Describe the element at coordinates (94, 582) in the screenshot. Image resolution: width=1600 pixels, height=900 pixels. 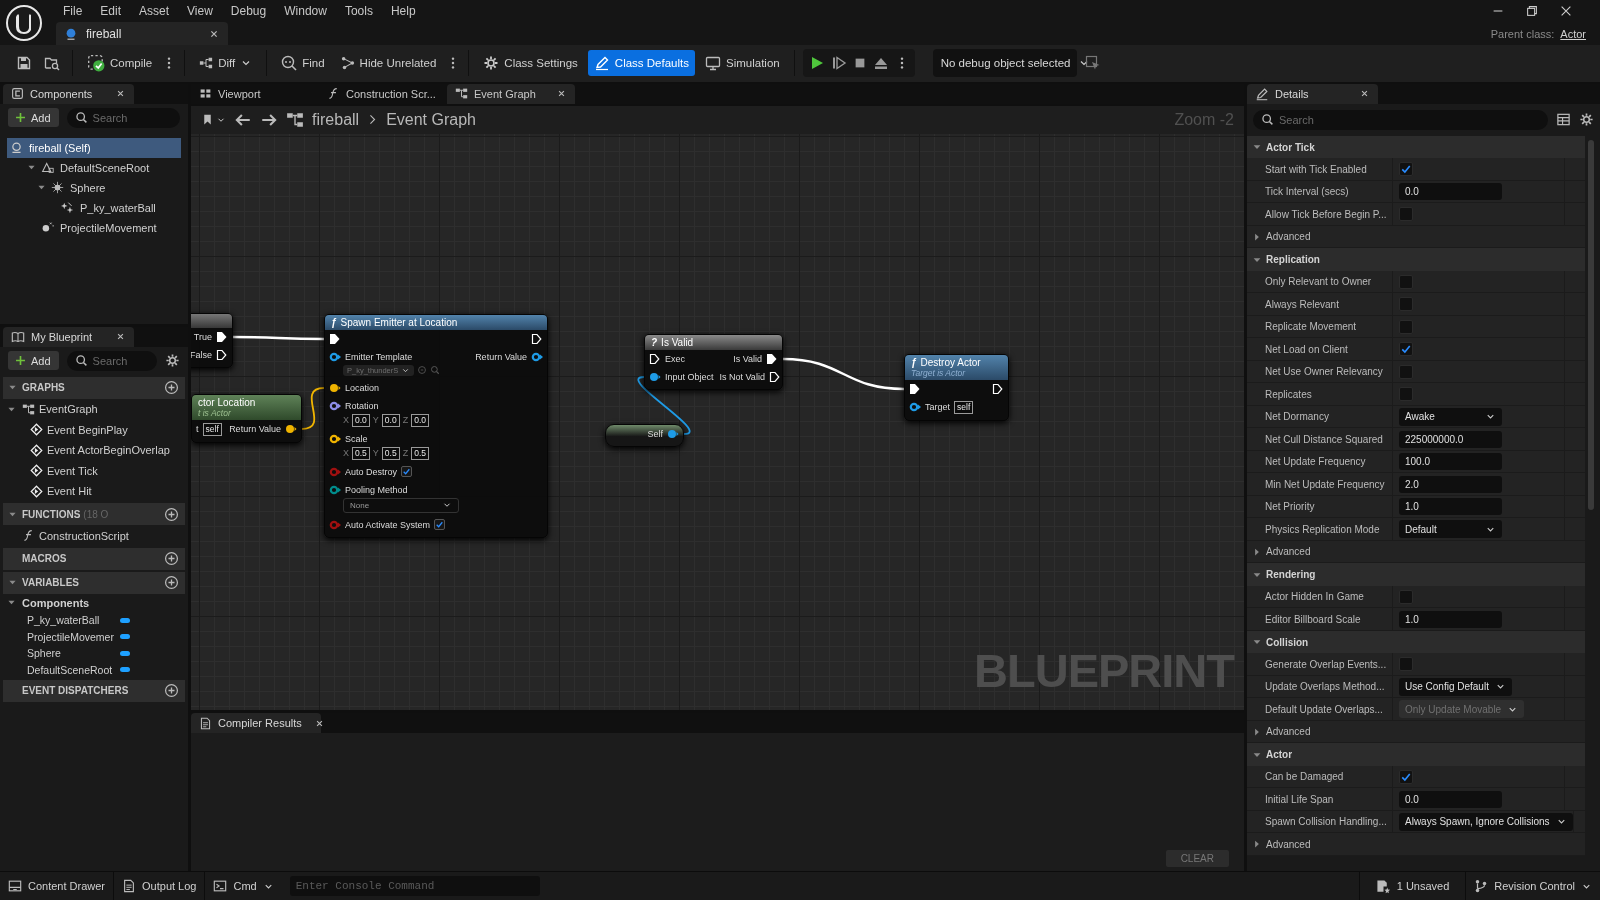
I see `section-header: VARIABLES` at that location.